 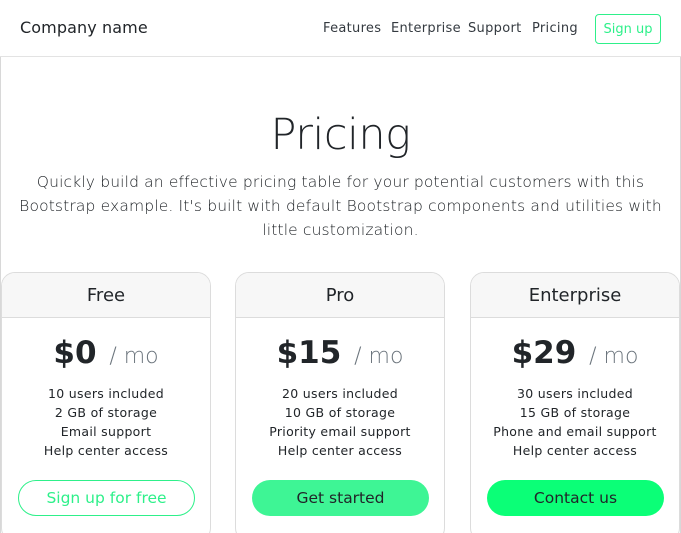 I want to click on feature-item: 20 users included, so click(x=340, y=393).